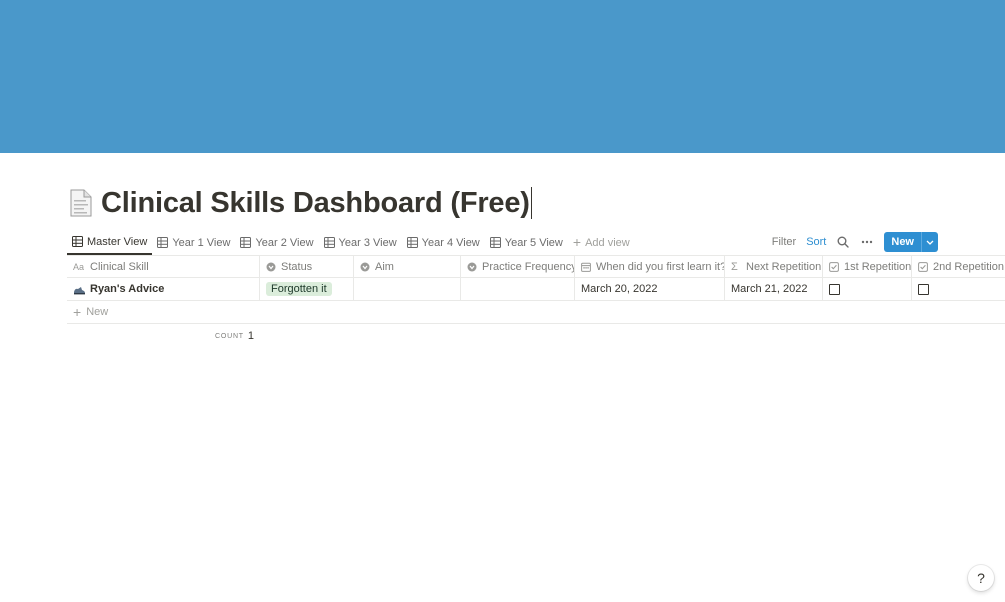 The width and height of the screenshot is (1005, 602). What do you see at coordinates (660, 267) in the screenshot?
I see `column-label: When did you first learn it?` at bounding box center [660, 267].